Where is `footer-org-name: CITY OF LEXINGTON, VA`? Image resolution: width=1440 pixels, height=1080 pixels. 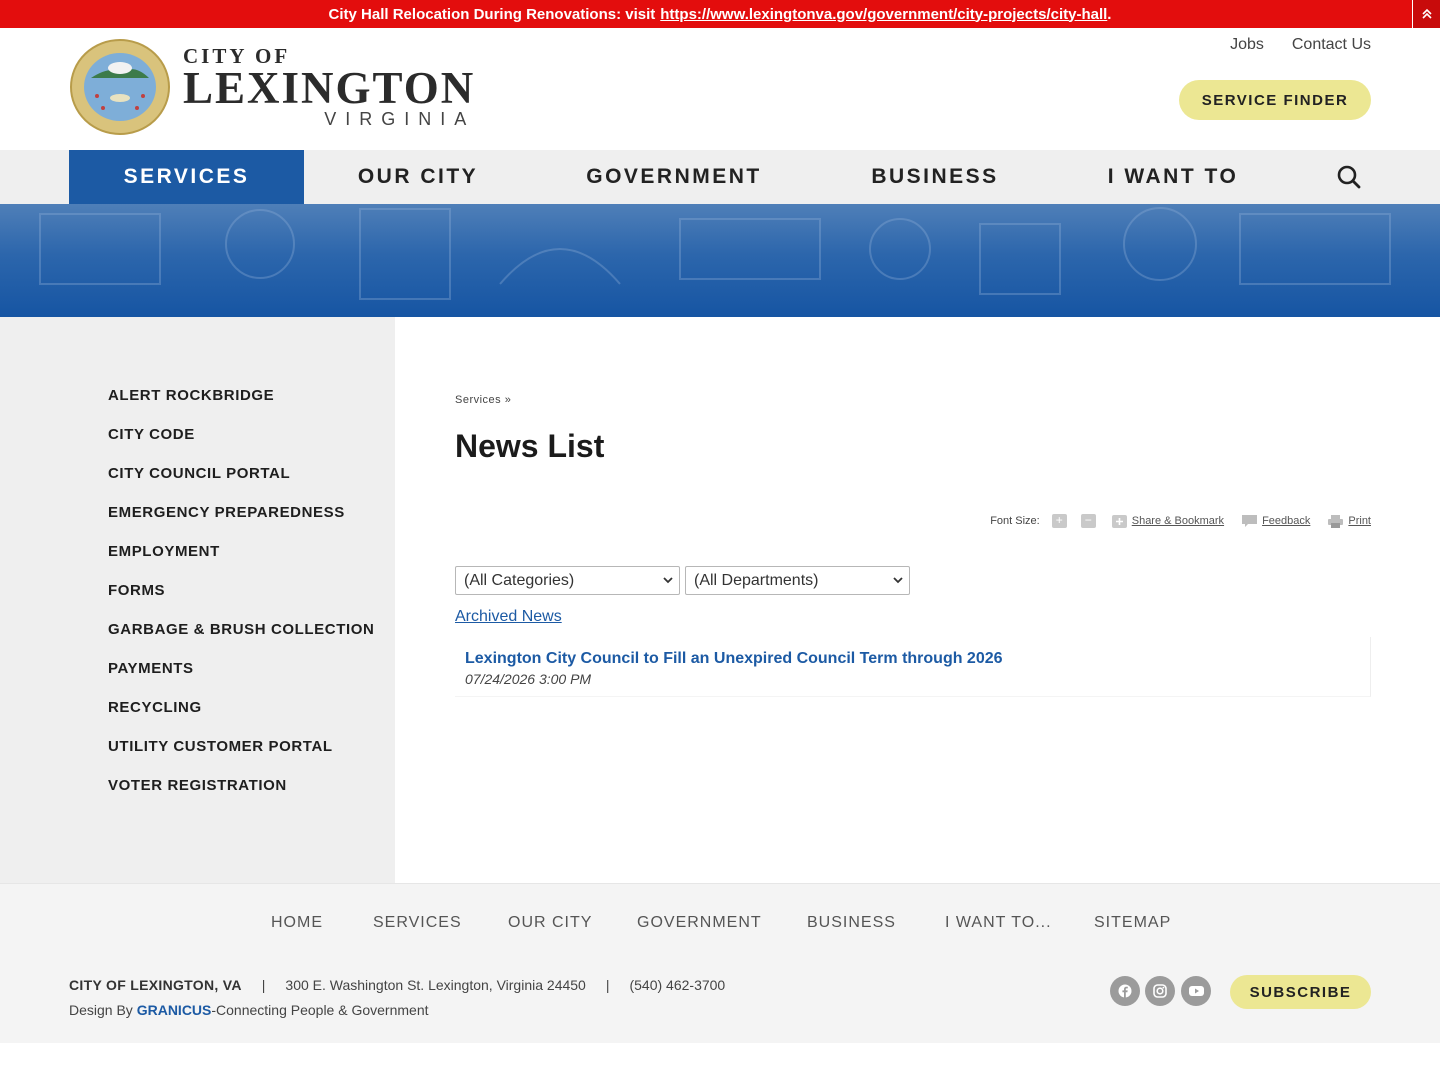
footer-org-name: CITY OF LEXINGTON, VA is located at coordinates (155, 985).